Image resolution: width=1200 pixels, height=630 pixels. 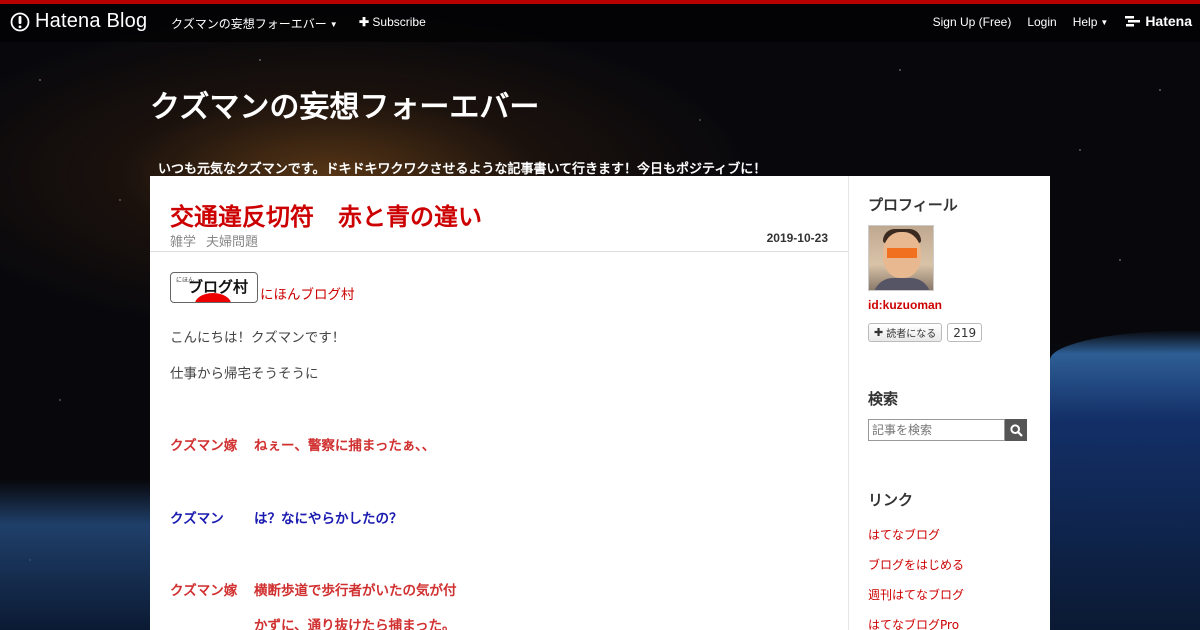 I want to click on links-heading: リンク, so click(x=891, y=500).